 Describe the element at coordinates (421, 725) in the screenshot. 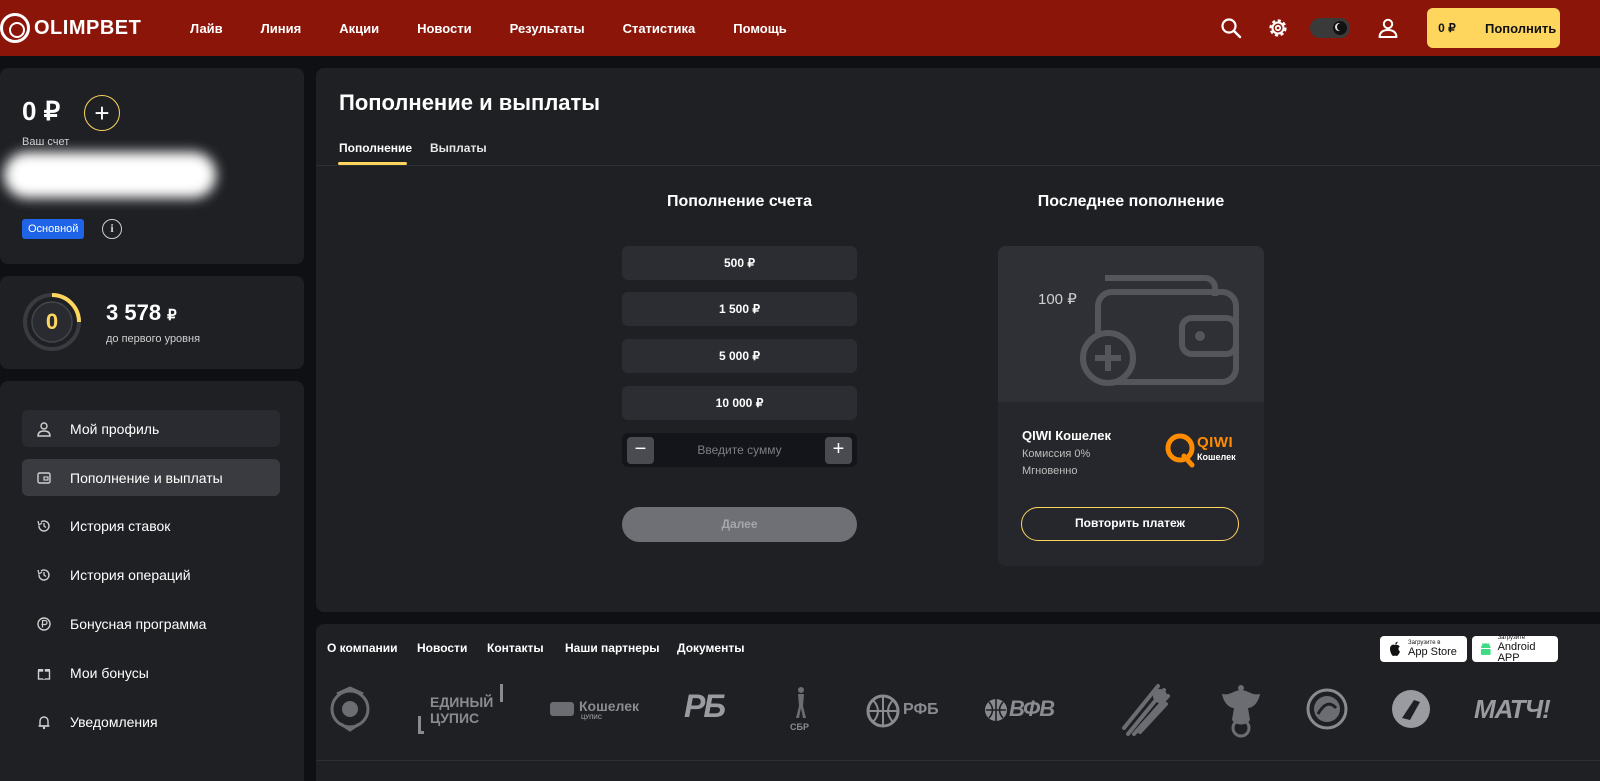

I see `cupis-bracket-icon` at that location.